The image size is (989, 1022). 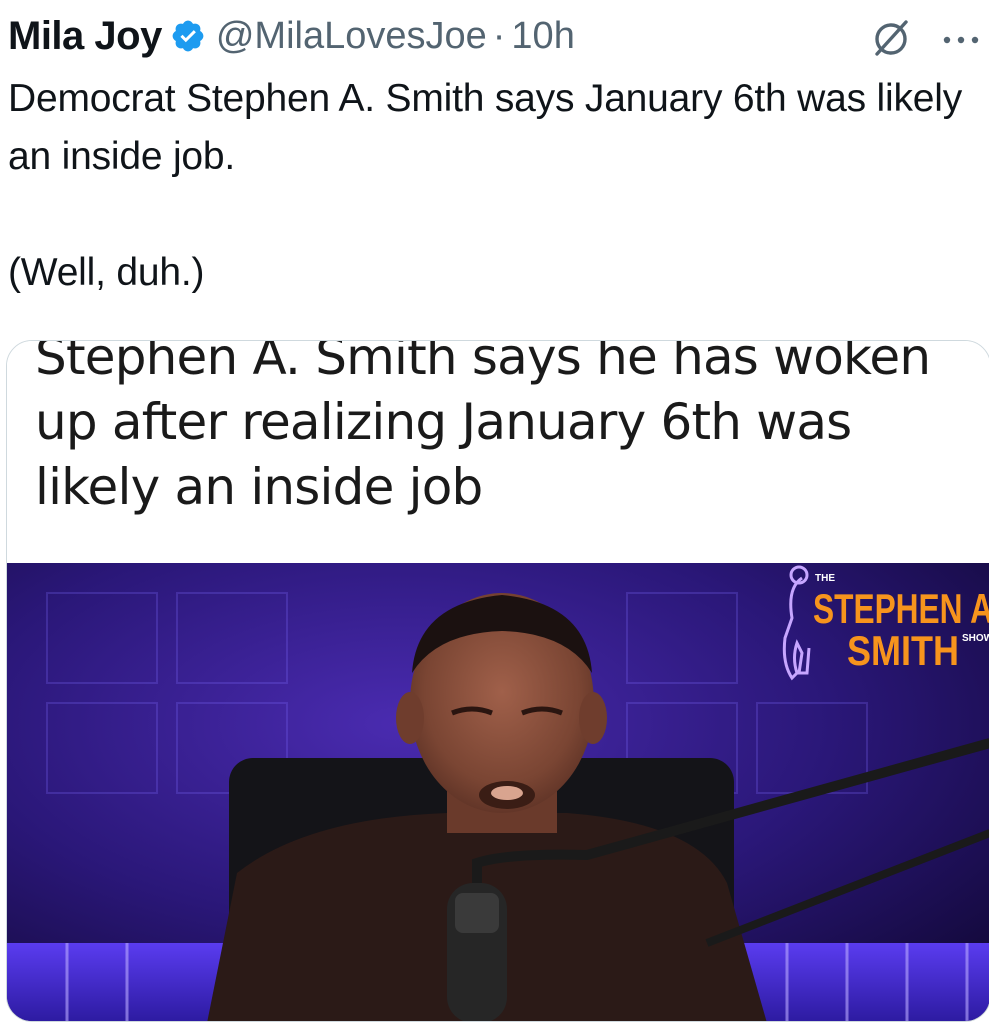 I want to click on logo-prefix: THE, so click(x=825, y=578).